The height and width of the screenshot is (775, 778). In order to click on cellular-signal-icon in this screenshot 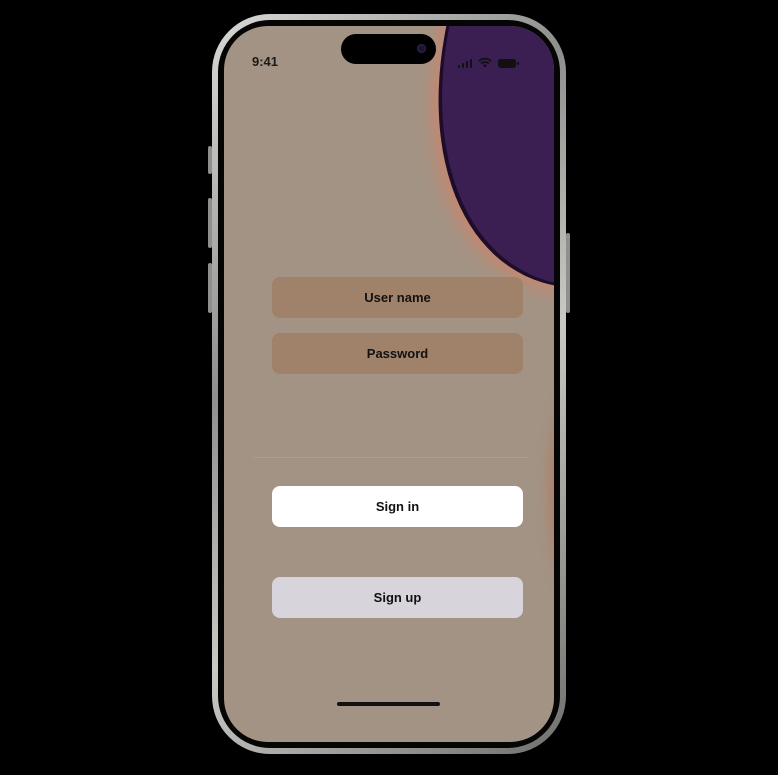, I will do `click(464, 63)`.